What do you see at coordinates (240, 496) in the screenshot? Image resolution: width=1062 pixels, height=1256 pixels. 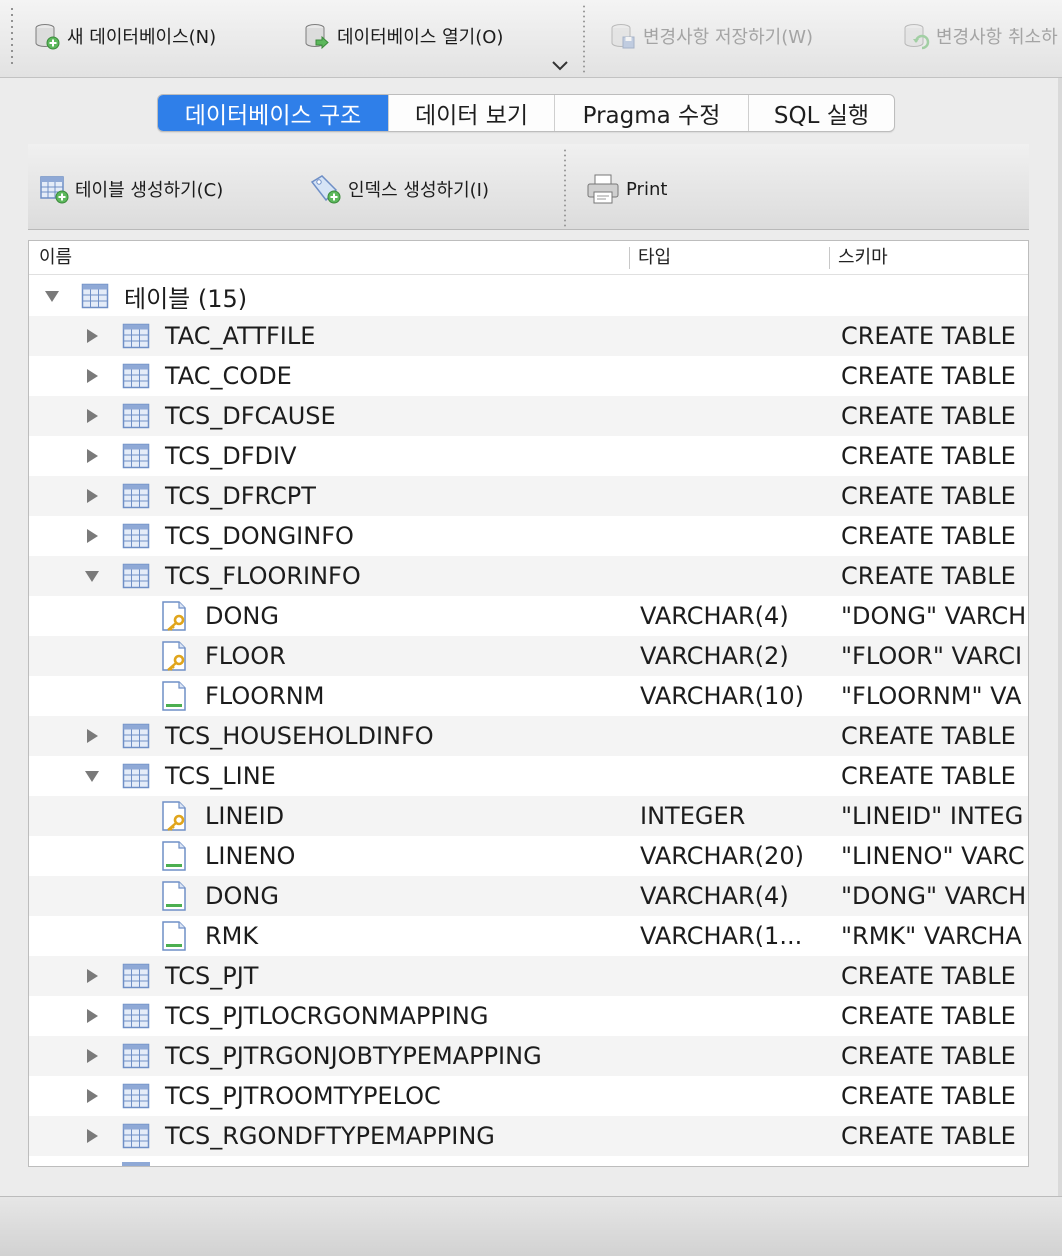 I see `table-name: TCS_DFRCPT` at bounding box center [240, 496].